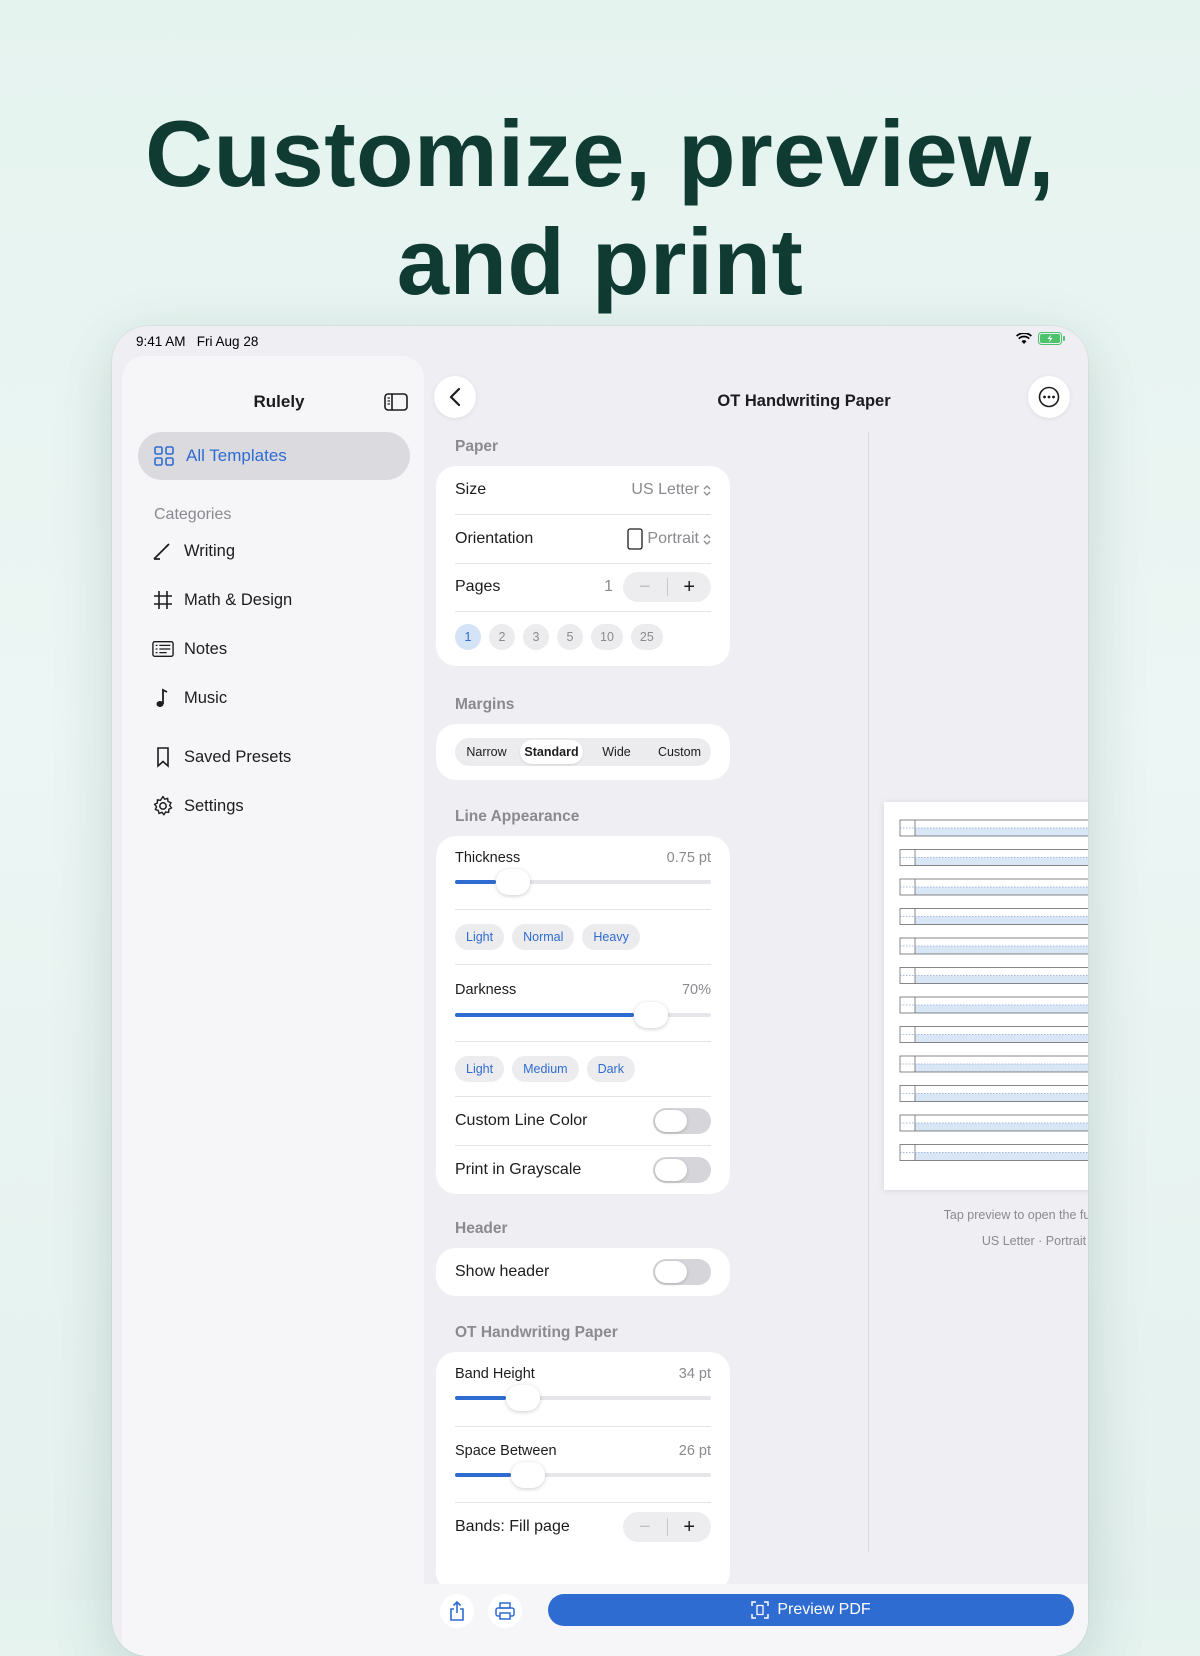 The height and width of the screenshot is (1656, 1200). What do you see at coordinates (610, 1069) in the screenshot?
I see `darkness-preset-dark: Dark` at bounding box center [610, 1069].